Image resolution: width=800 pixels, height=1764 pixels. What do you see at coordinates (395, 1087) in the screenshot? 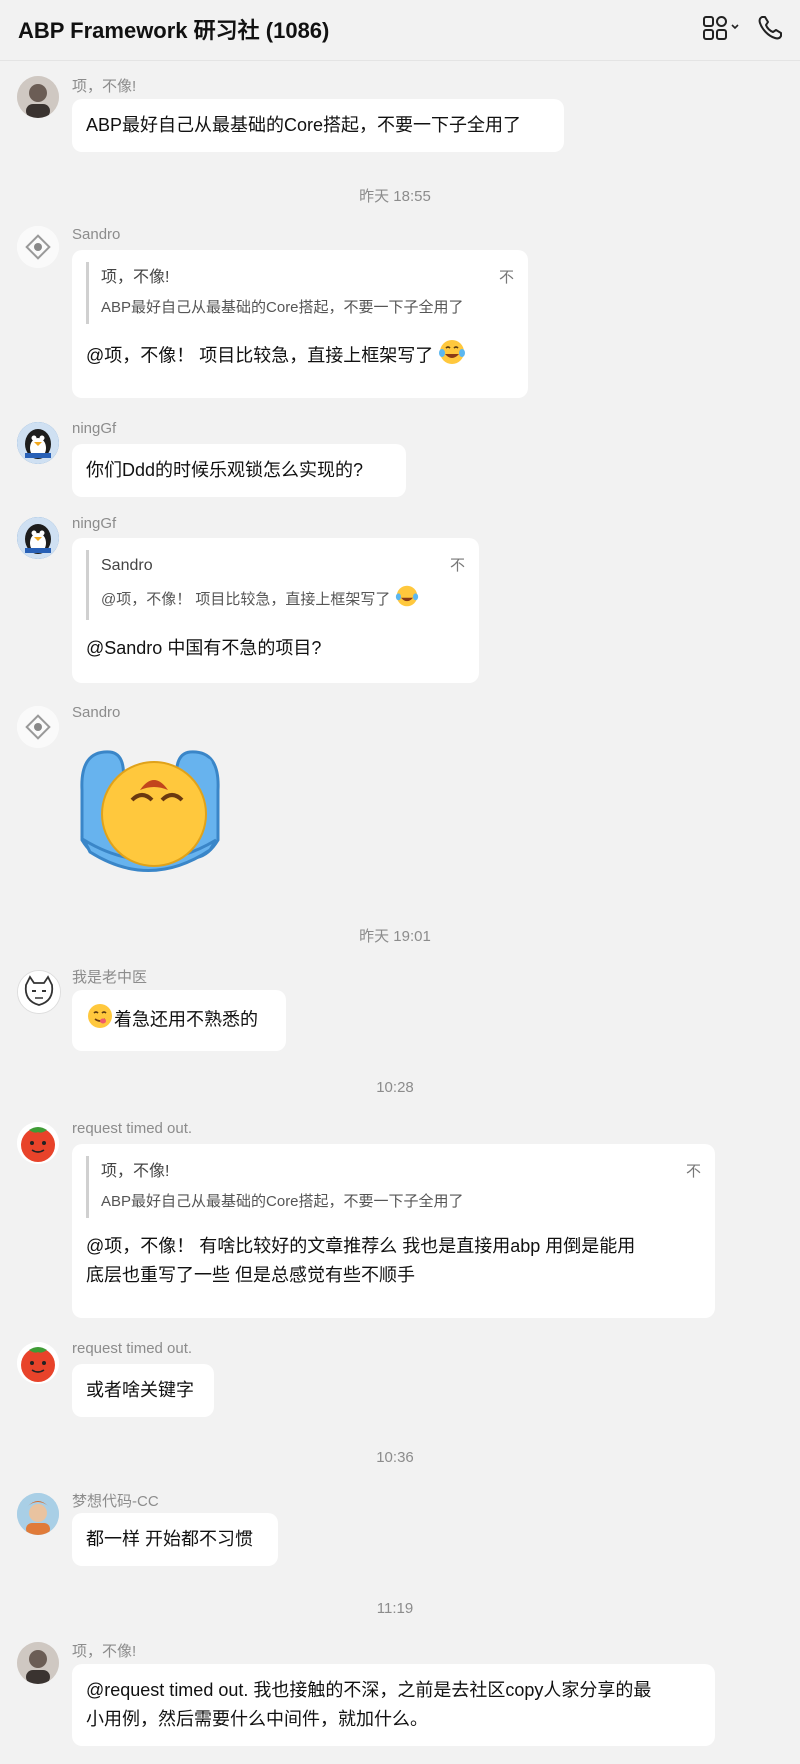
I see `timestamp: 10:28` at bounding box center [395, 1087].